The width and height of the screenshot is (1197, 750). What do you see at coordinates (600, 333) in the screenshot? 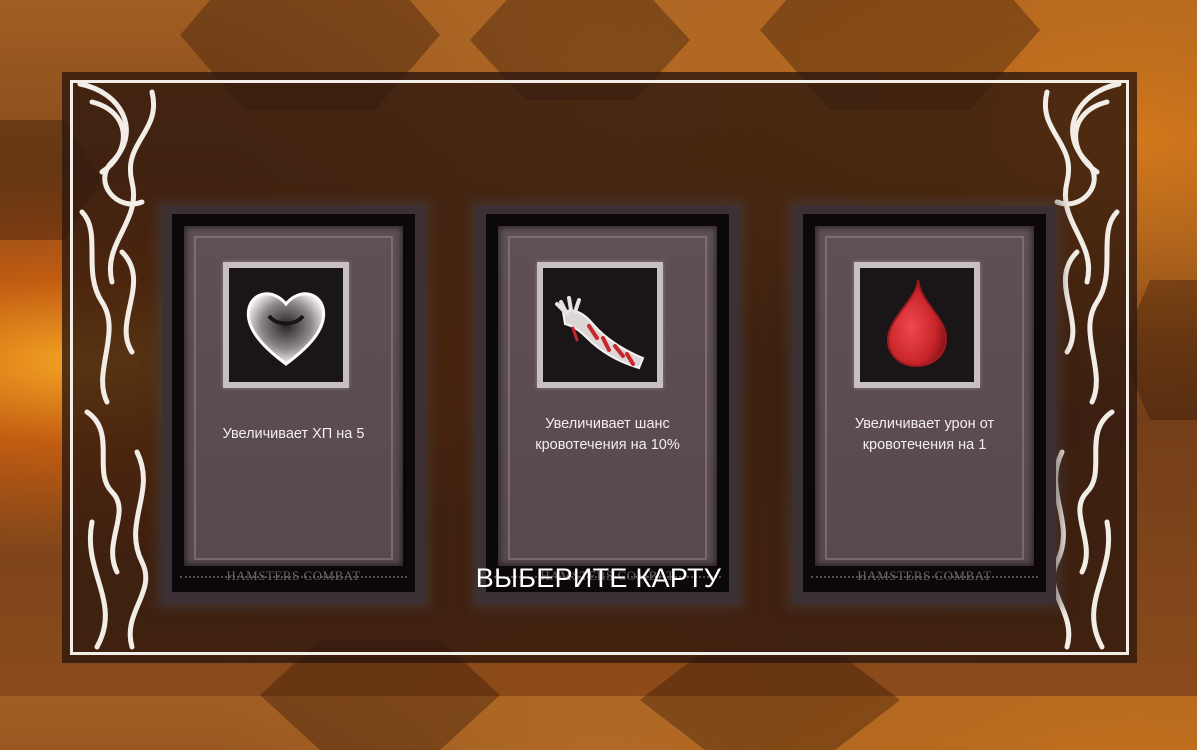
I see `bloody-arm-icon` at bounding box center [600, 333].